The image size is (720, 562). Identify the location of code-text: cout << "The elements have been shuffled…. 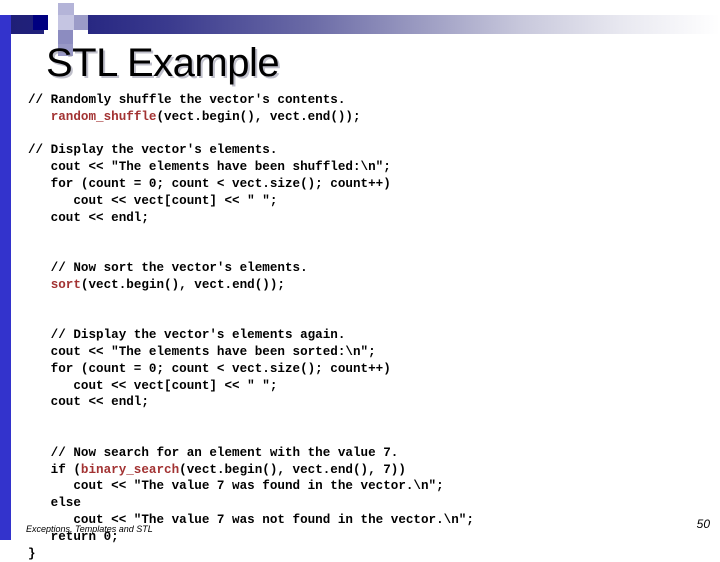
(209, 167).